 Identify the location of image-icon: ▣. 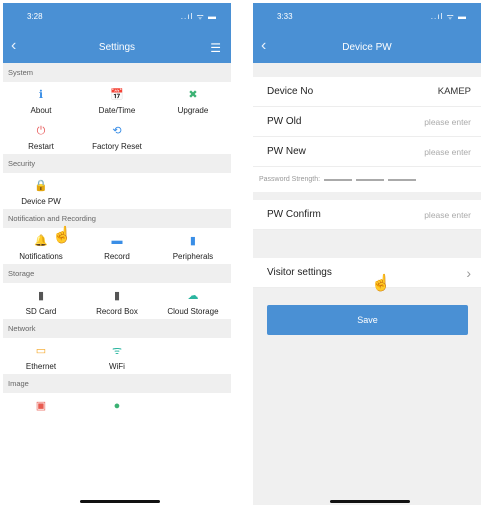
(41, 406).